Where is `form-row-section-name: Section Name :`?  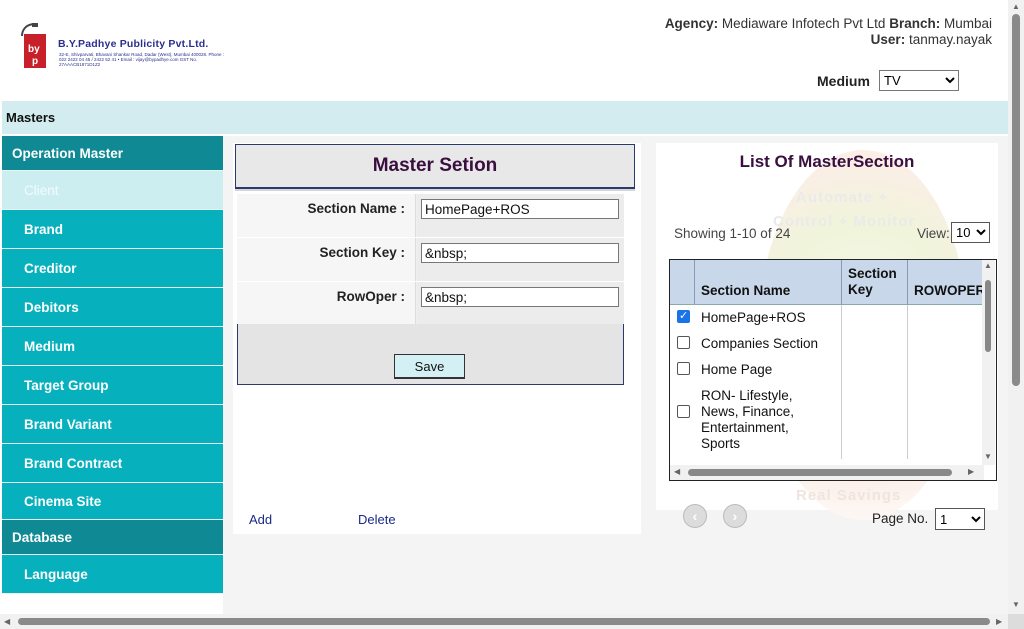
form-row-section-name: Section Name : is located at coordinates (430, 216).